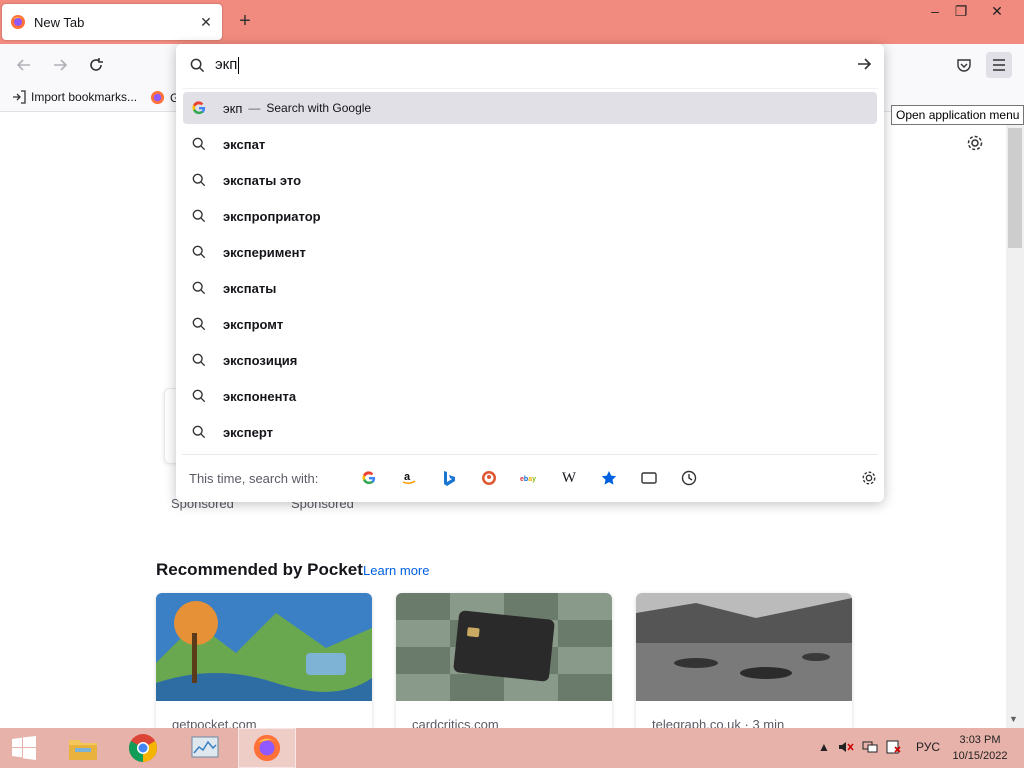  What do you see at coordinates (206, 22) in the screenshot?
I see `tab-close-icon: ✕` at bounding box center [206, 22].